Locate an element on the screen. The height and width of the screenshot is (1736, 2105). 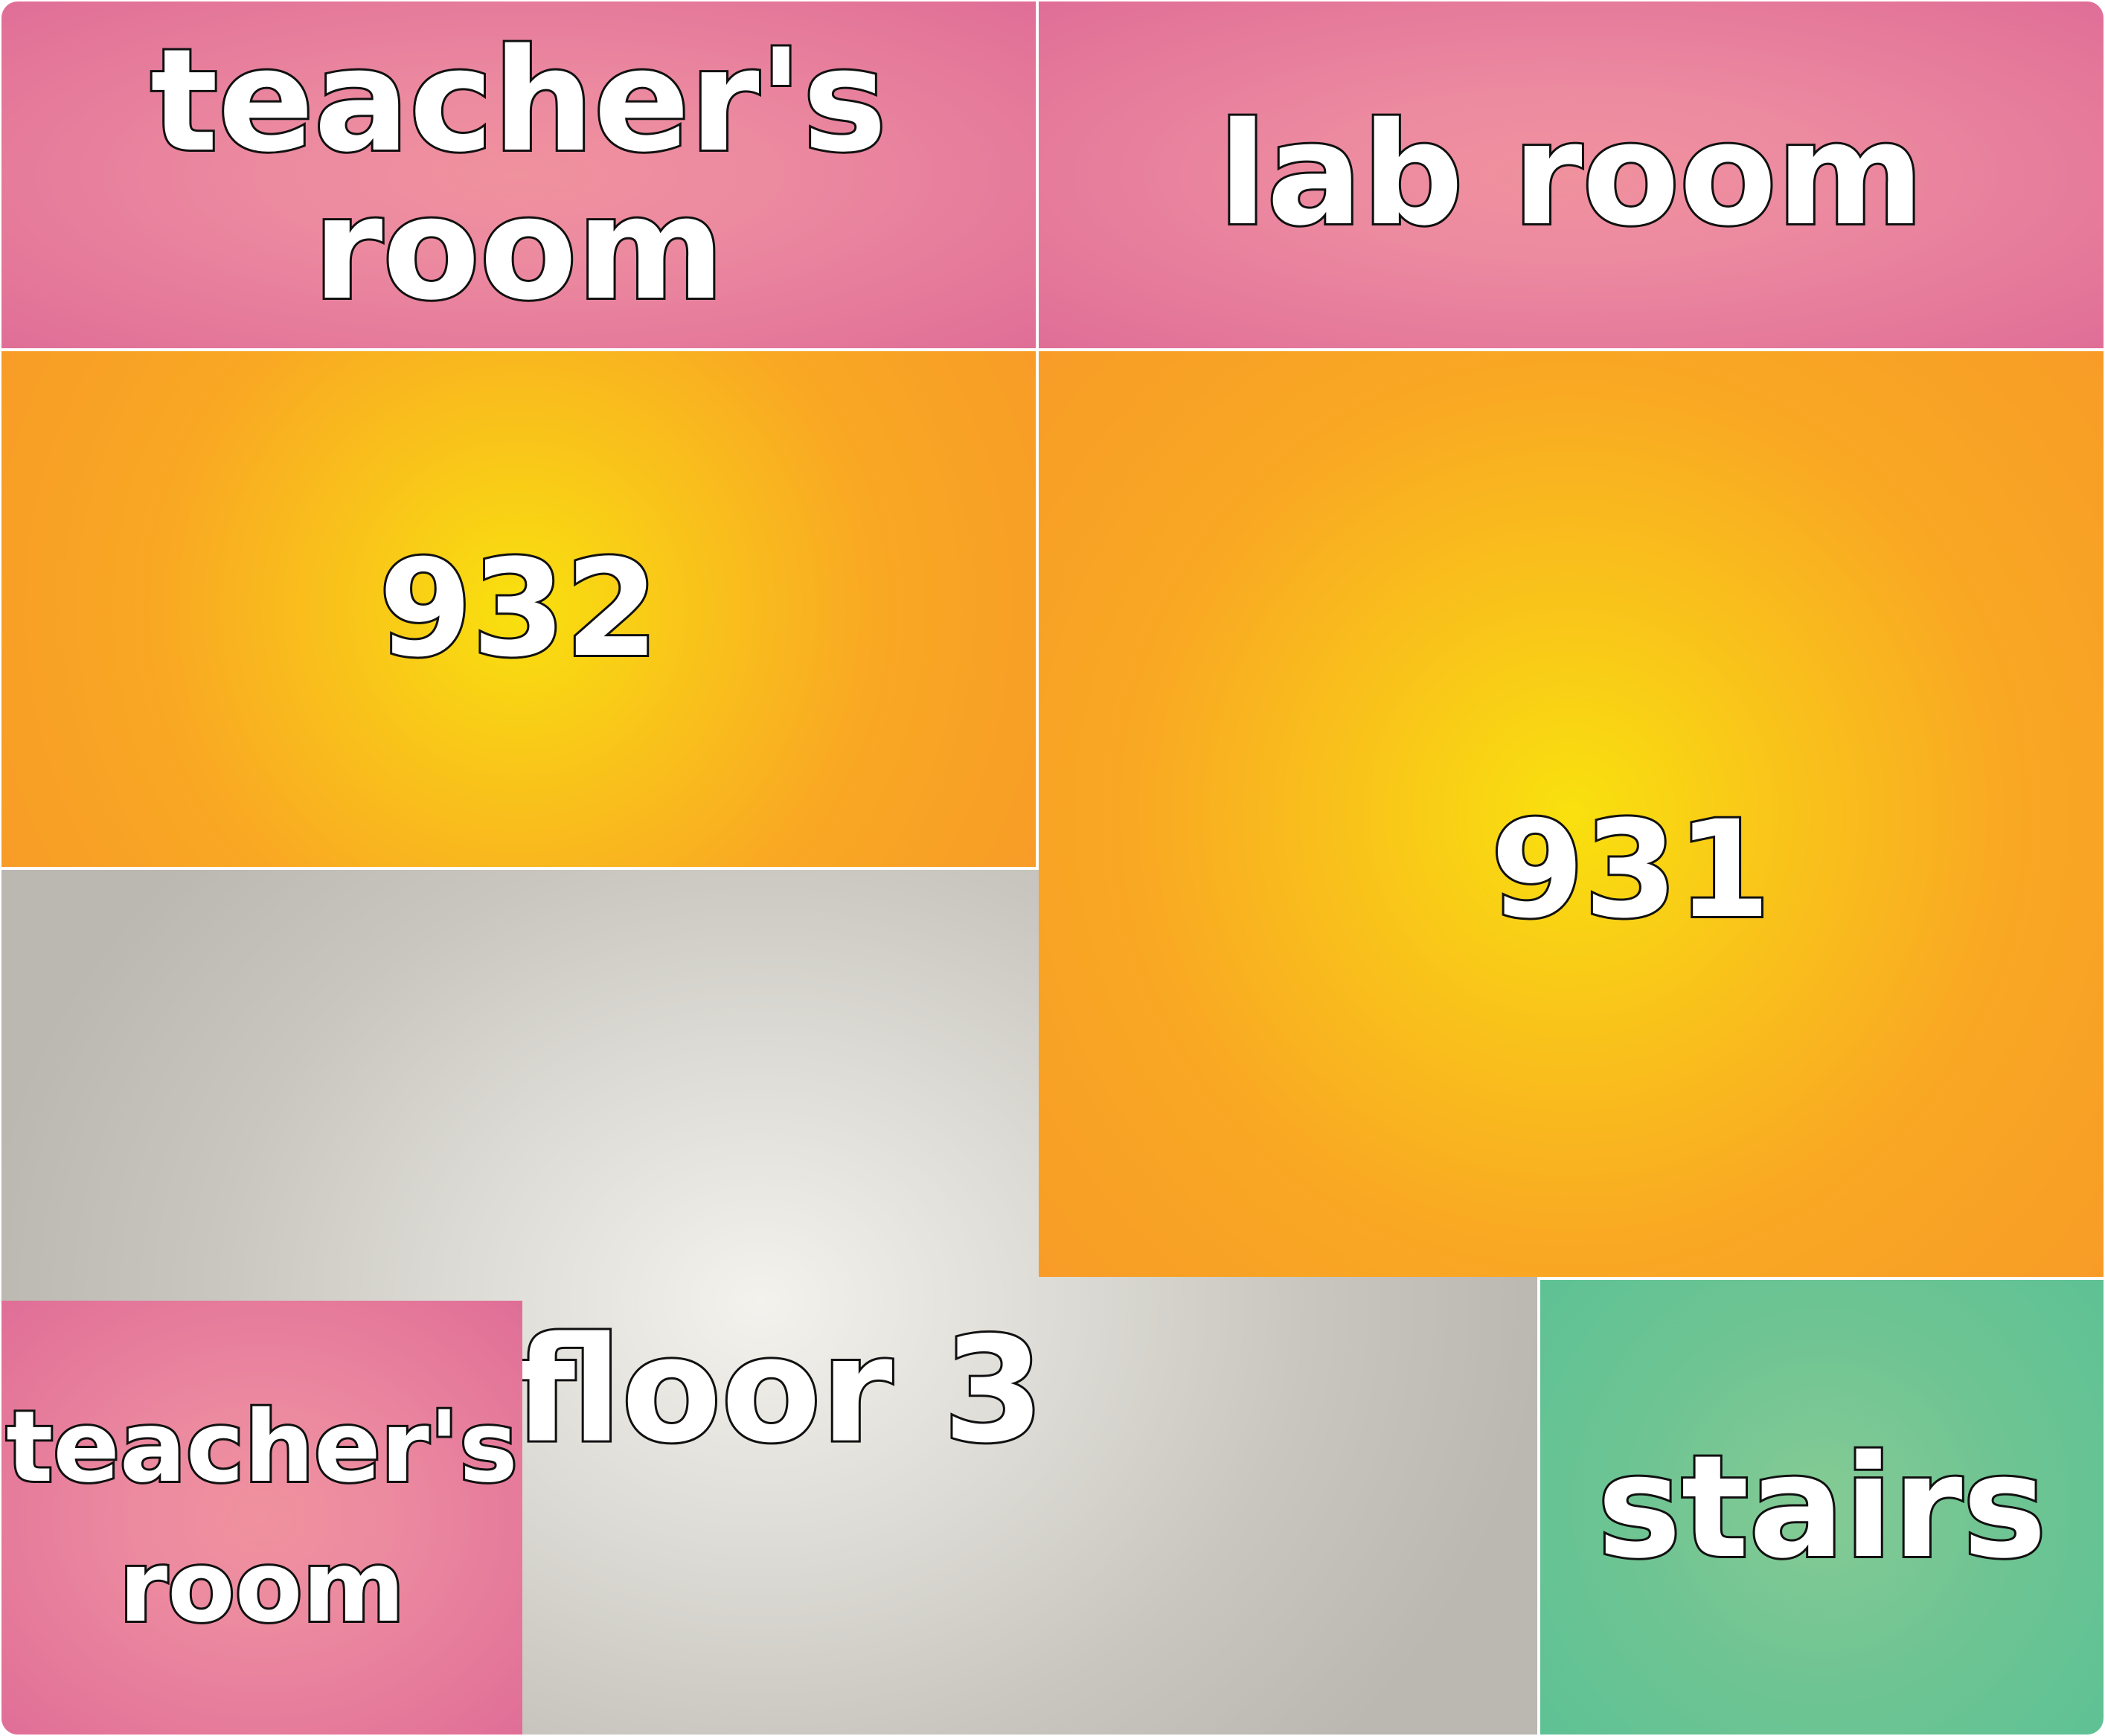
room-label: 932 is located at coordinates (519, 609).